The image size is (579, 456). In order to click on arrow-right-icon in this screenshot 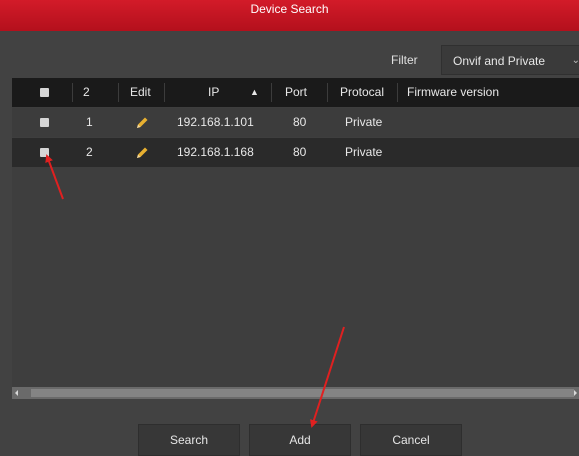, I will do `click(575, 393)`.